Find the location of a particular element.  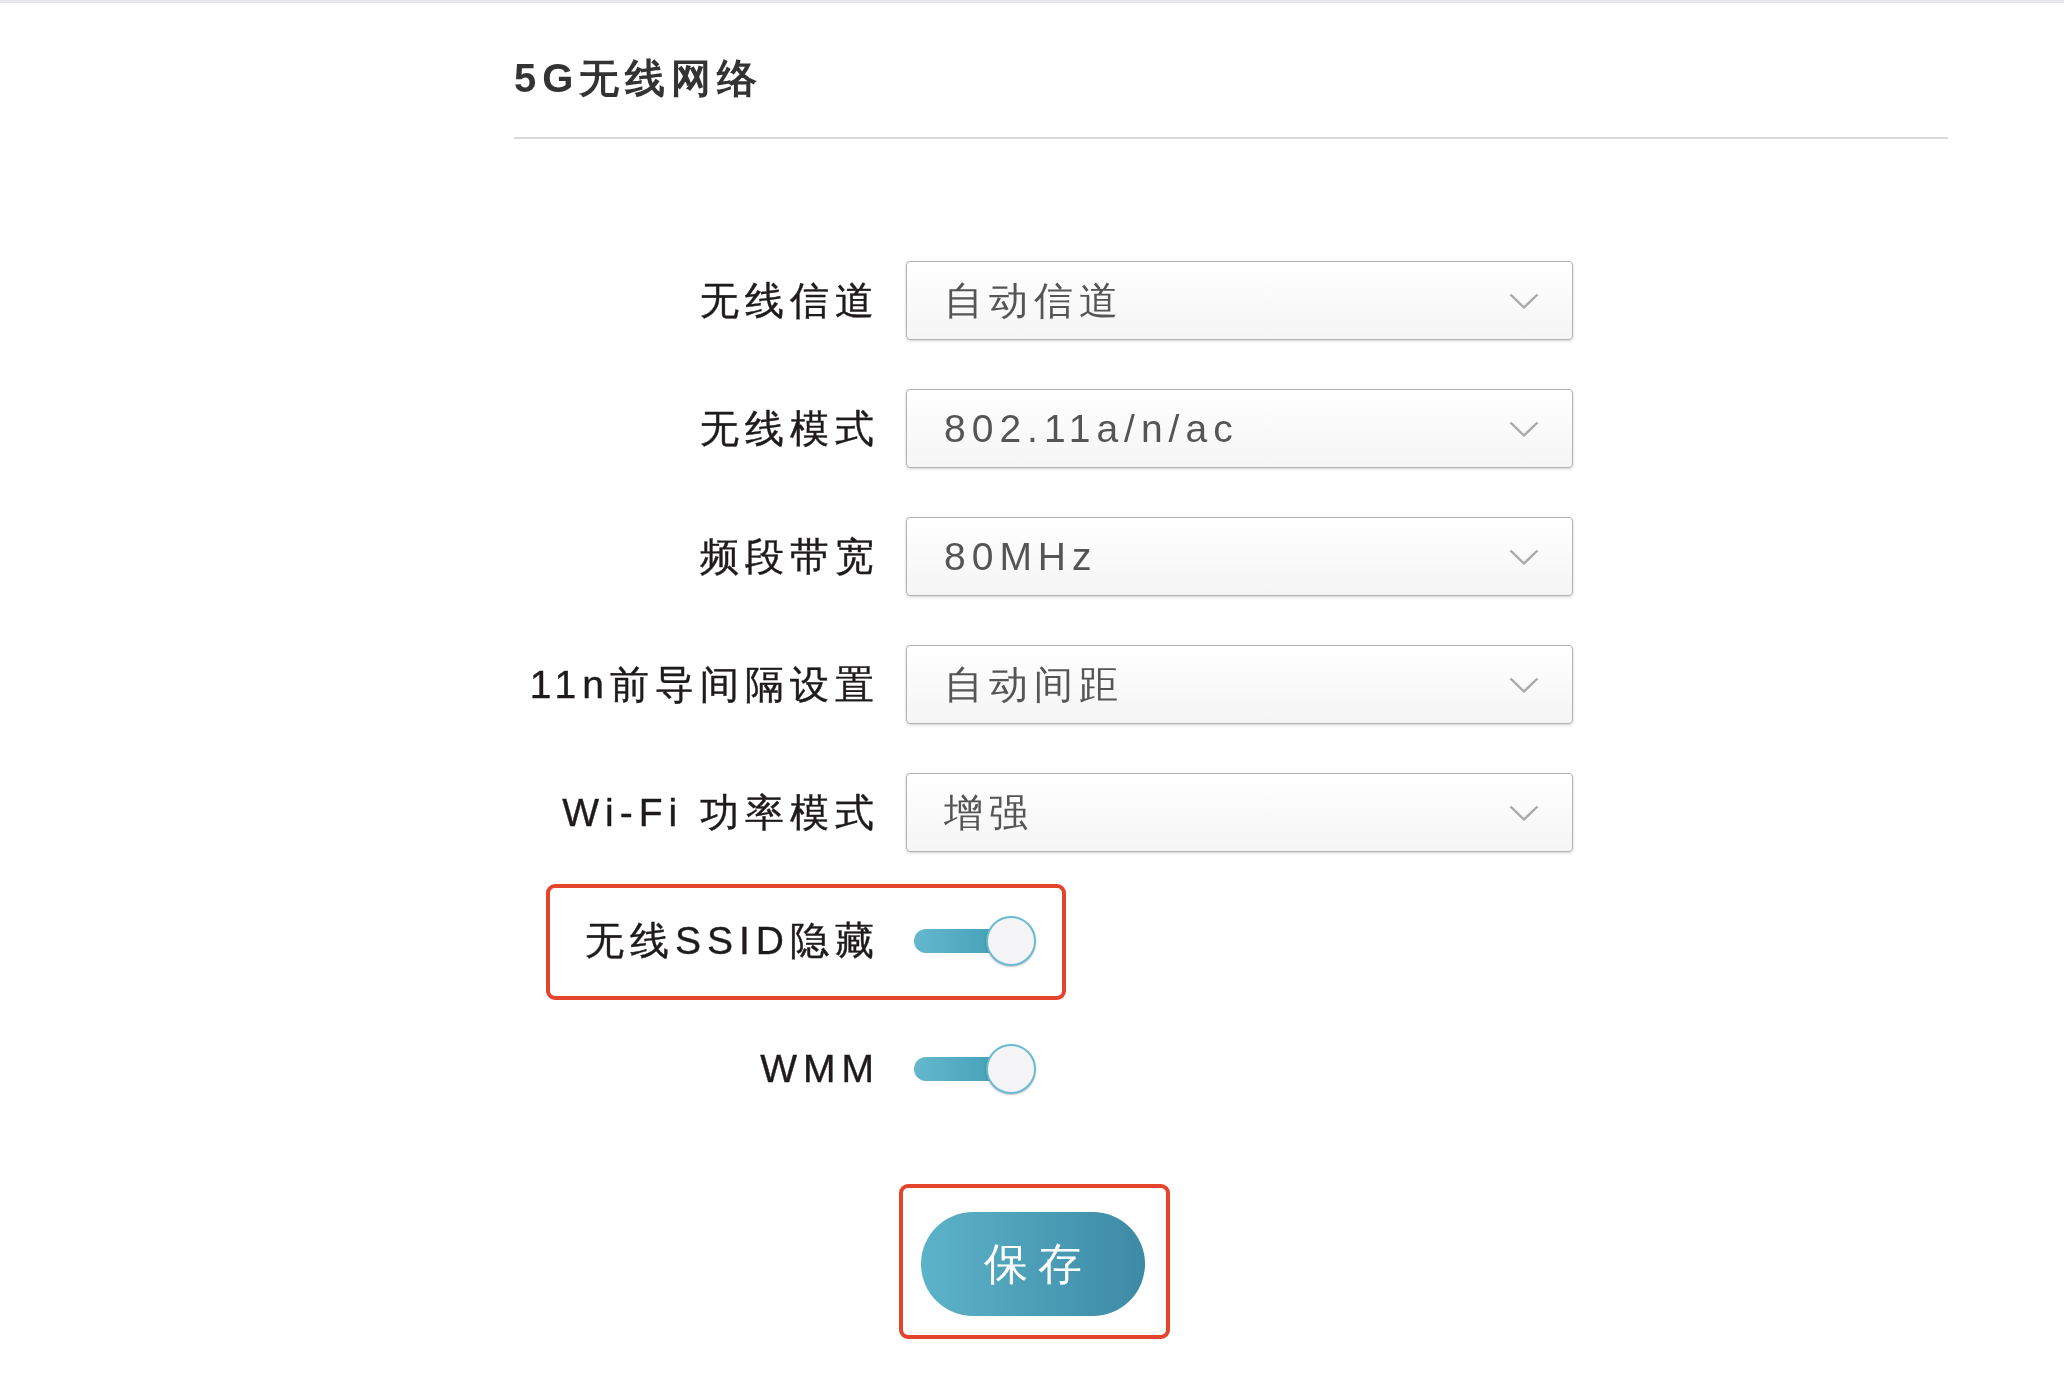

dropdown-select: 802.11a/n/ac is located at coordinates (1239, 428).